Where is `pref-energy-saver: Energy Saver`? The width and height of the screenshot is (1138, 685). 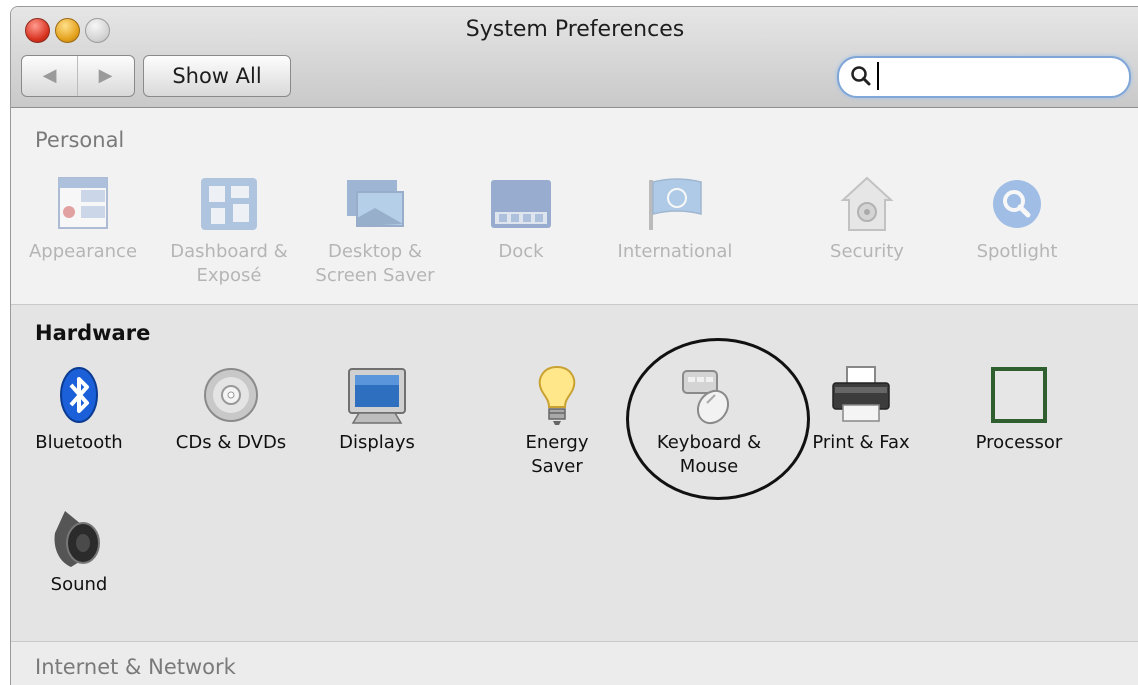
pref-energy-saver: Energy Saver is located at coordinates (557, 421).